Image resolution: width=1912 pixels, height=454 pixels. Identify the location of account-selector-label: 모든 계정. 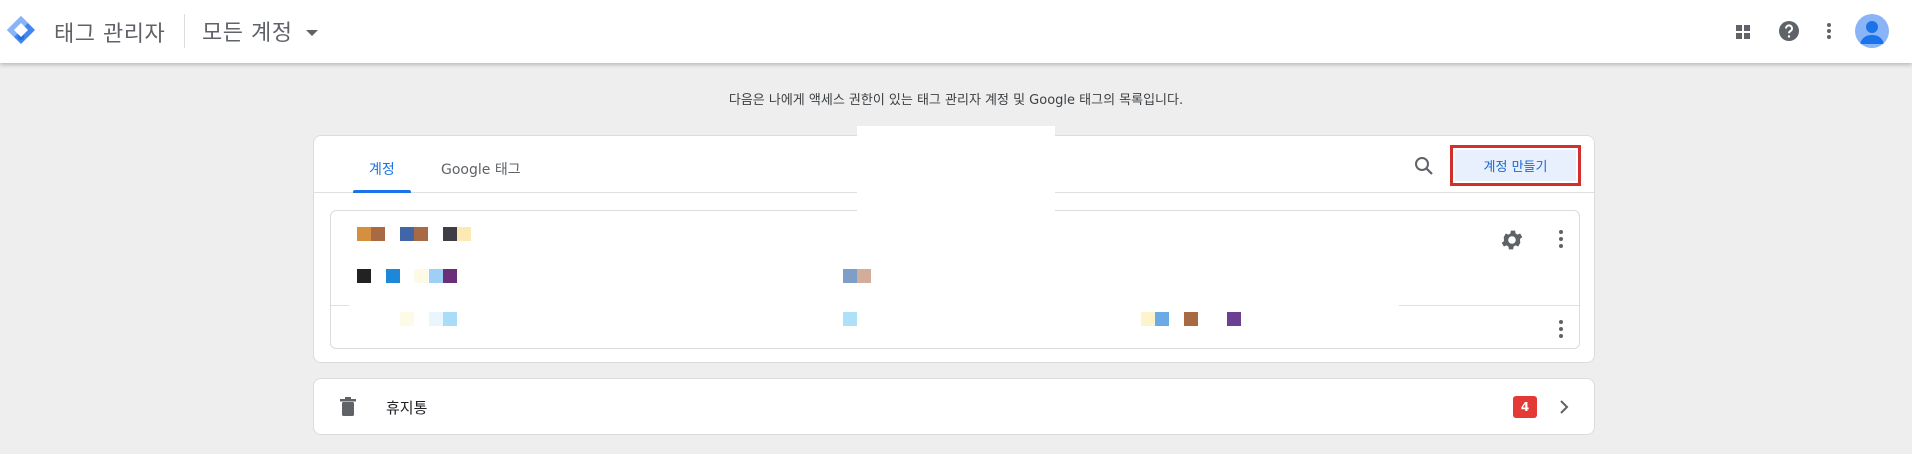
(247, 33).